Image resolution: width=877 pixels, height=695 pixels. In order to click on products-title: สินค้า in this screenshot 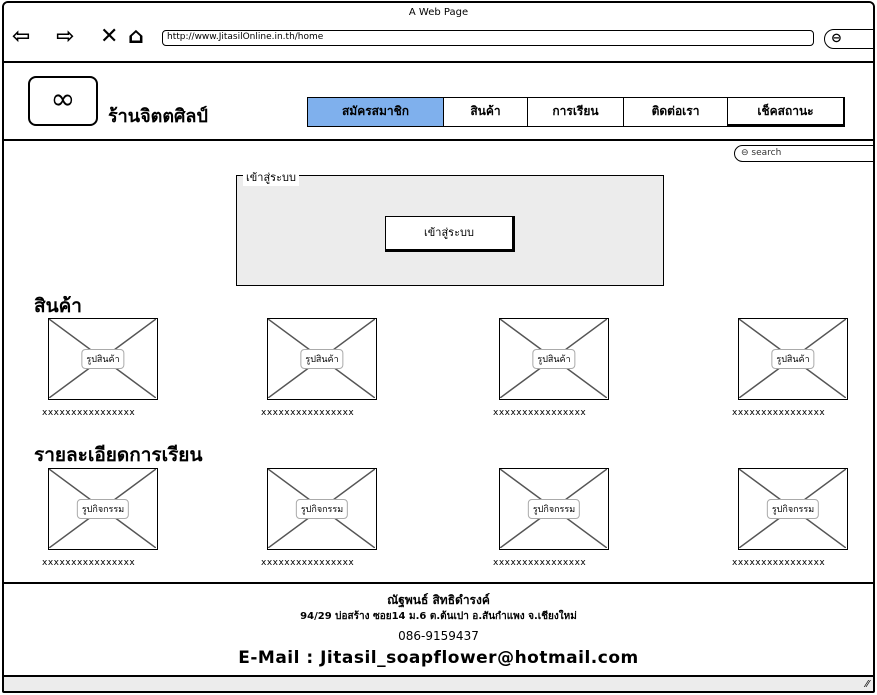, I will do `click(58, 306)`.